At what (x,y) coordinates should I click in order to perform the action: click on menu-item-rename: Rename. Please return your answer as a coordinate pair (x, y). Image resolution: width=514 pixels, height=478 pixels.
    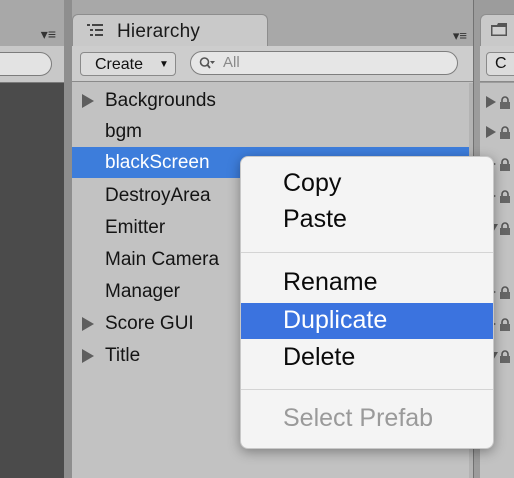
    Looking at the image, I should click on (367, 283).